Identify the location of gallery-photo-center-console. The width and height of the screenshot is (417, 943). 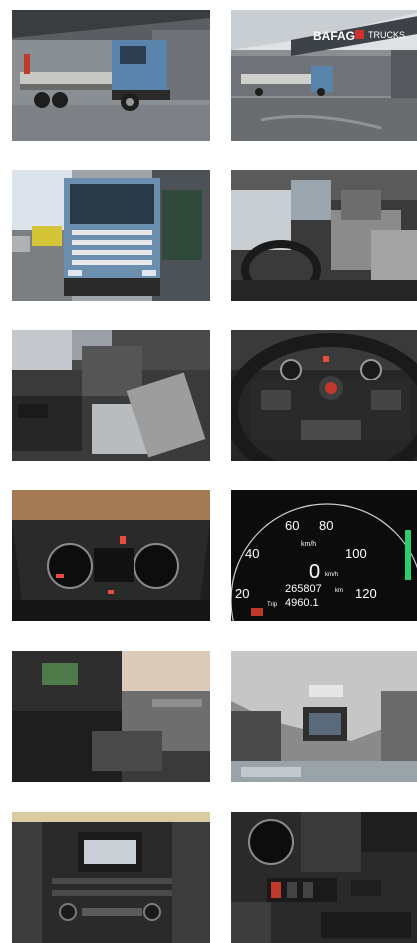
(111, 716).